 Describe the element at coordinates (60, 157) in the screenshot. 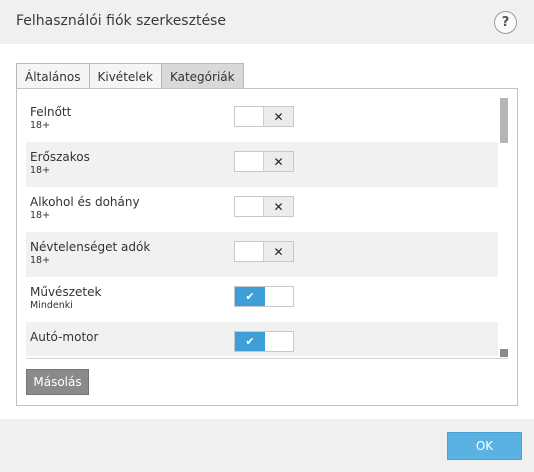

I see `category-name: Erőszakos` at that location.